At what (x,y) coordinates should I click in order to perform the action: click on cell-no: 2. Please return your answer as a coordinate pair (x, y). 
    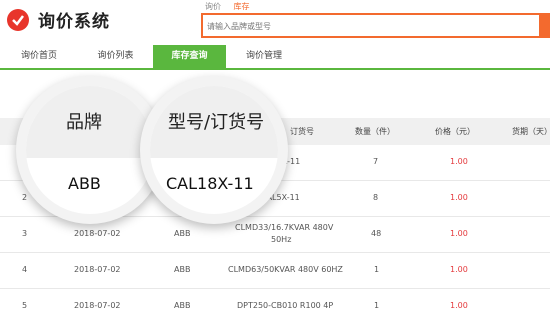
    Looking at the image, I should click on (25, 197).